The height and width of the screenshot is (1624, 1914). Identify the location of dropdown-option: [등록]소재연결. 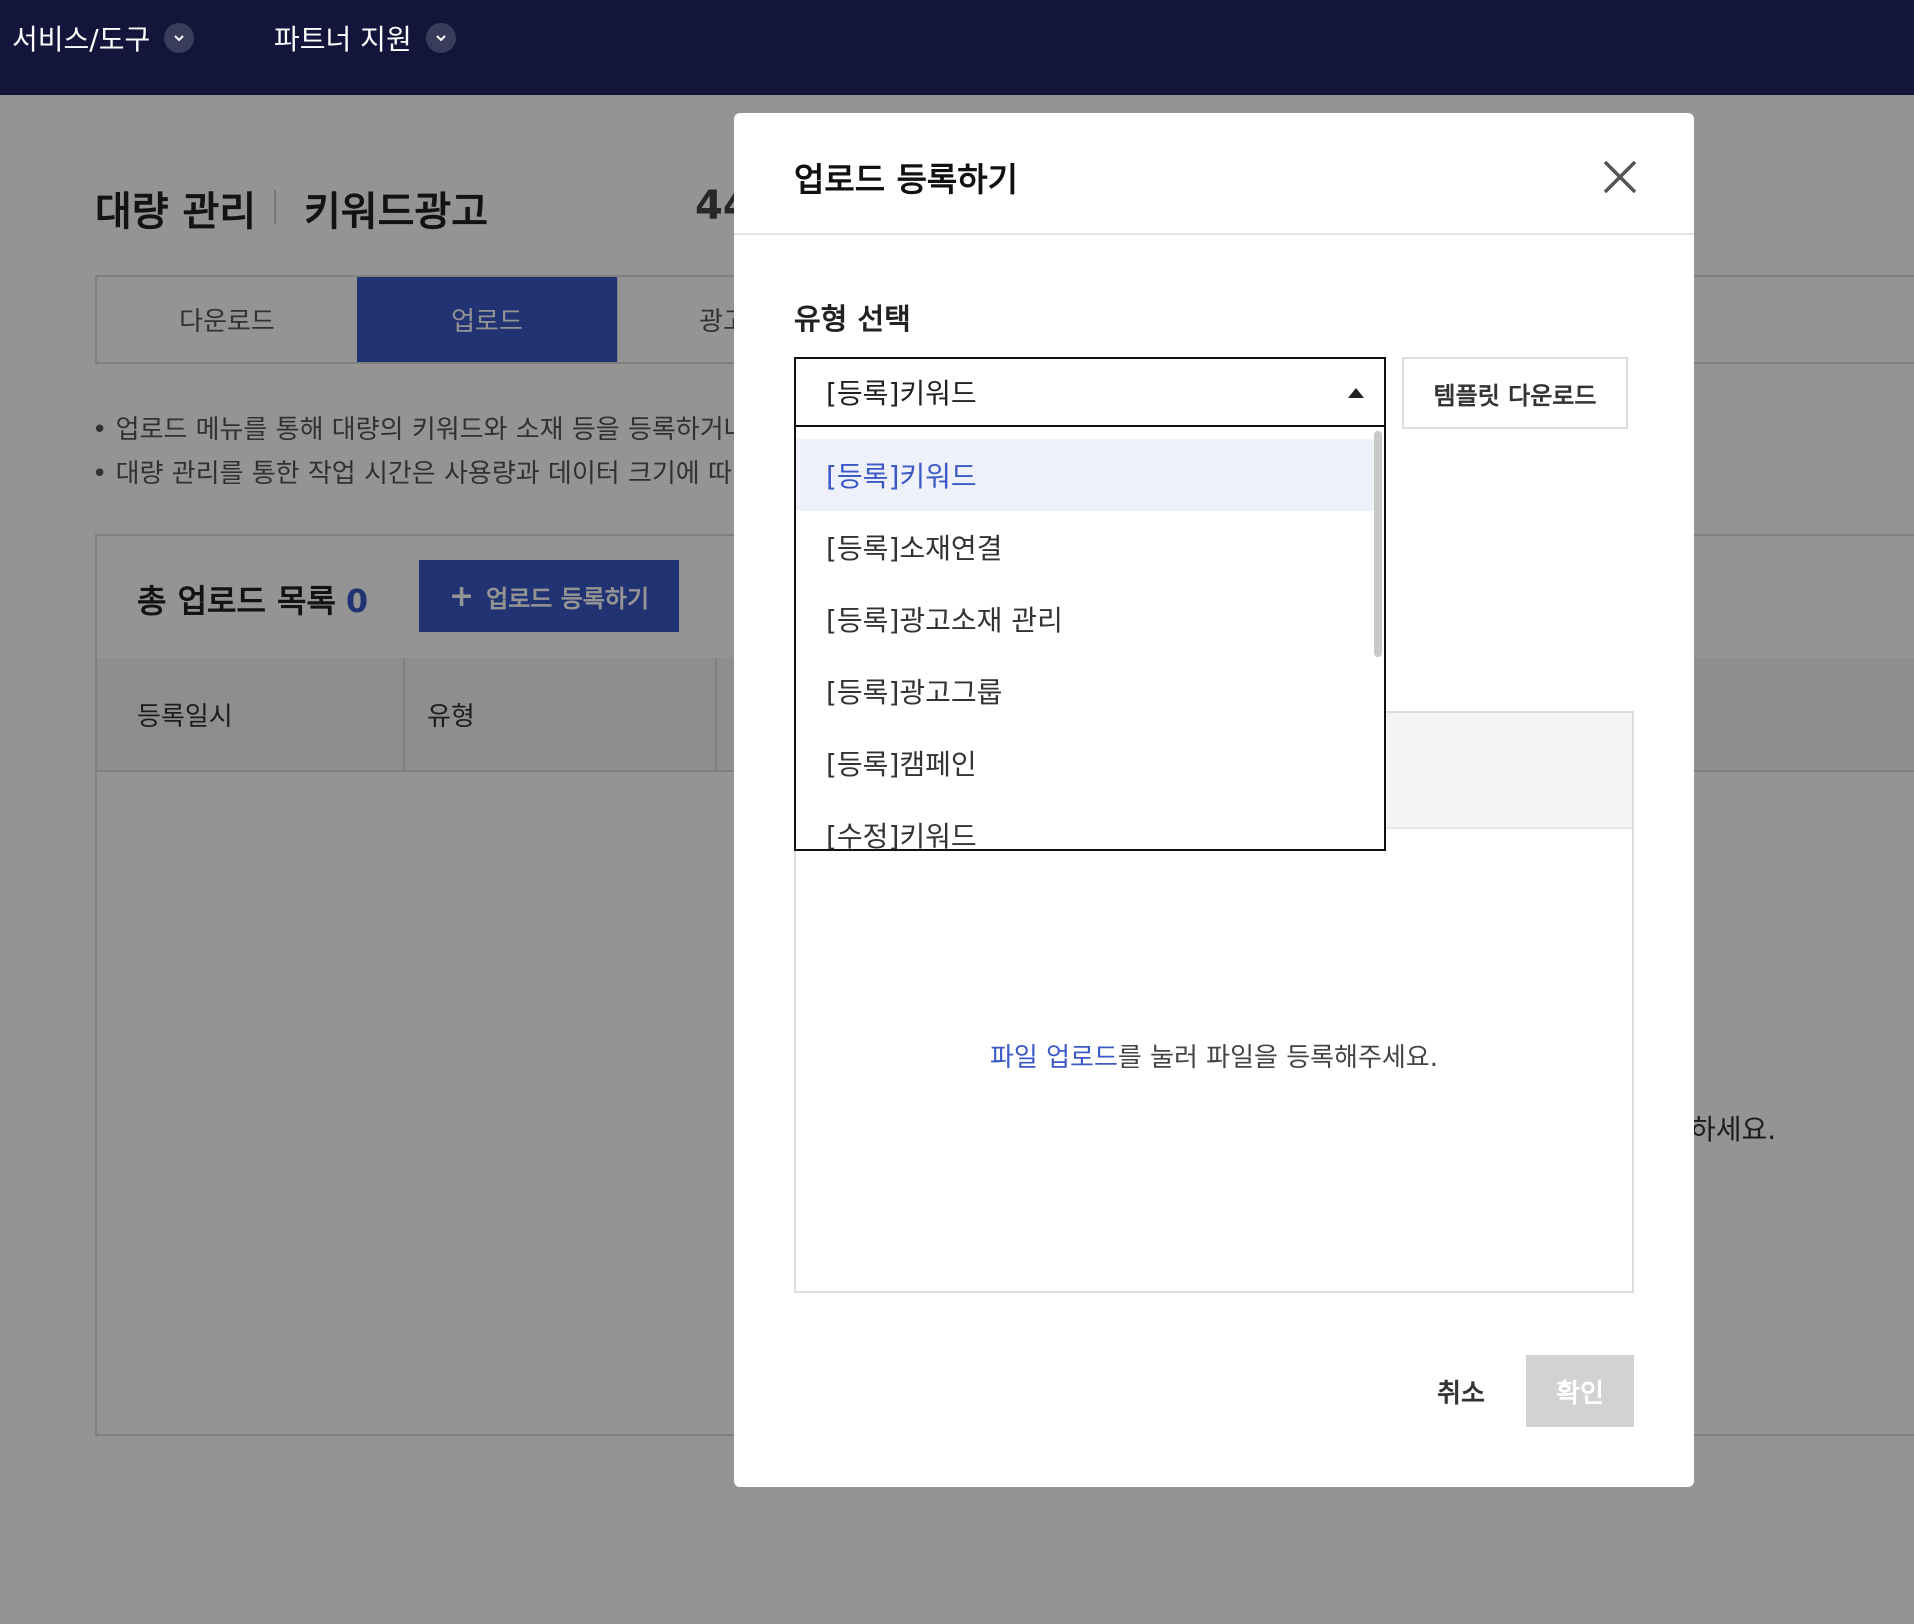
(1086, 547).